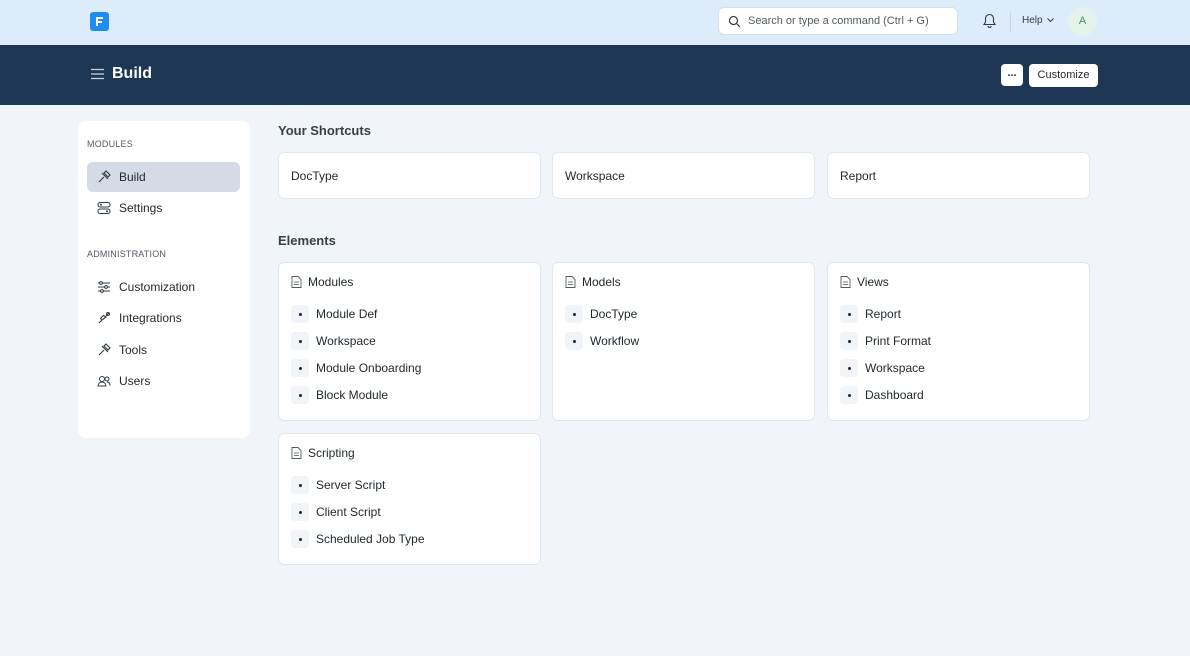 The height and width of the screenshot is (656, 1190). Describe the element at coordinates (132, 73) in the screenshot. I see `page-title: Build` at that location.